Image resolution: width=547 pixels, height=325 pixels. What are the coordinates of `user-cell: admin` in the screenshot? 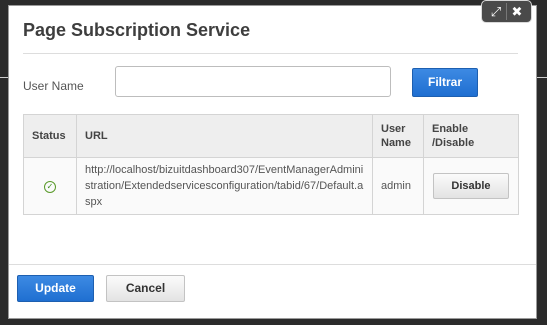 It's located at (398, 186).